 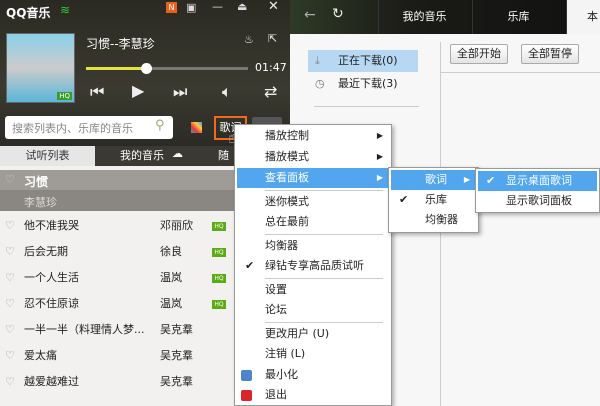 What do you see at coordinates (116, 304) in the screenshot?
I see `playlist-row: ♡ 忍不住原谅 温岚 HQ` at bounding box center [116, 304].